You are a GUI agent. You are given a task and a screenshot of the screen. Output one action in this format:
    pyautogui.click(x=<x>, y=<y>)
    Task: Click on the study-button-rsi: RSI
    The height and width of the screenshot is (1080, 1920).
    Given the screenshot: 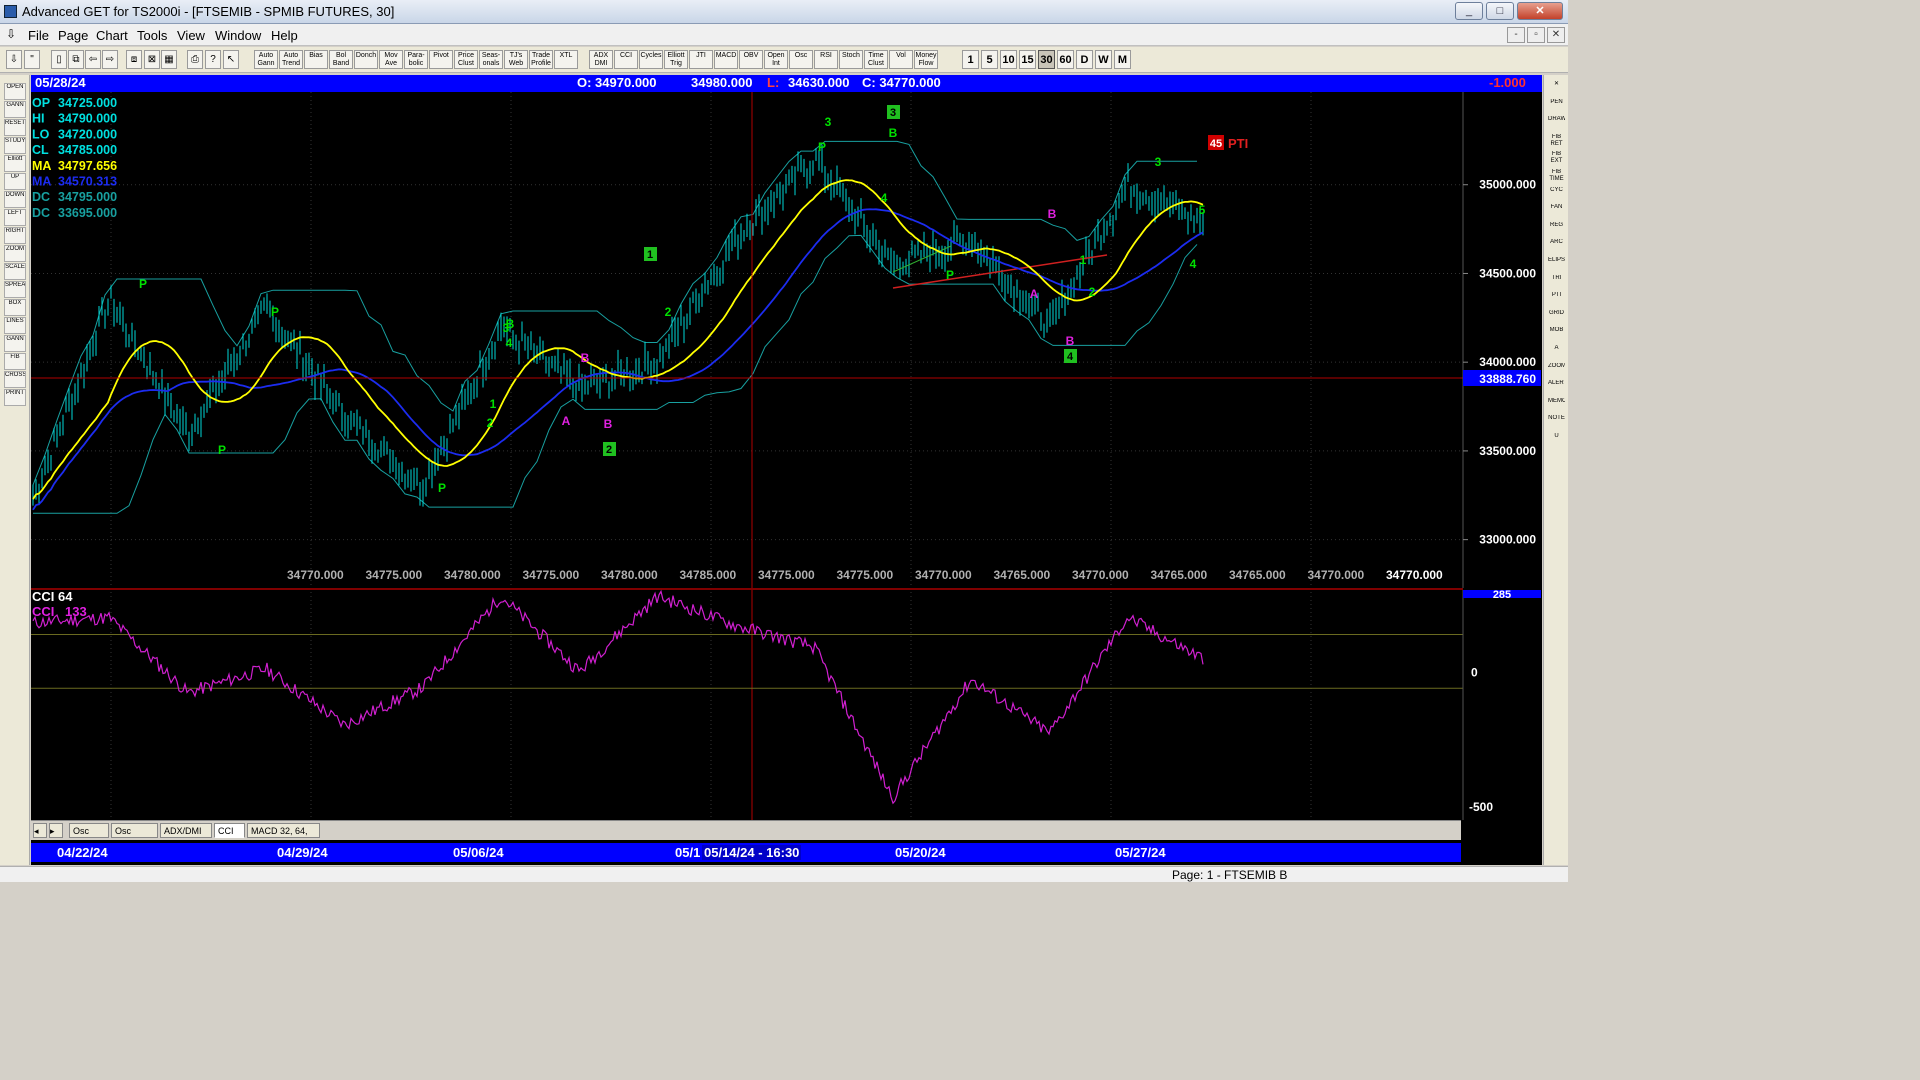 What is the action you would take?
    pyautogui.click(x=826, y=59)
    